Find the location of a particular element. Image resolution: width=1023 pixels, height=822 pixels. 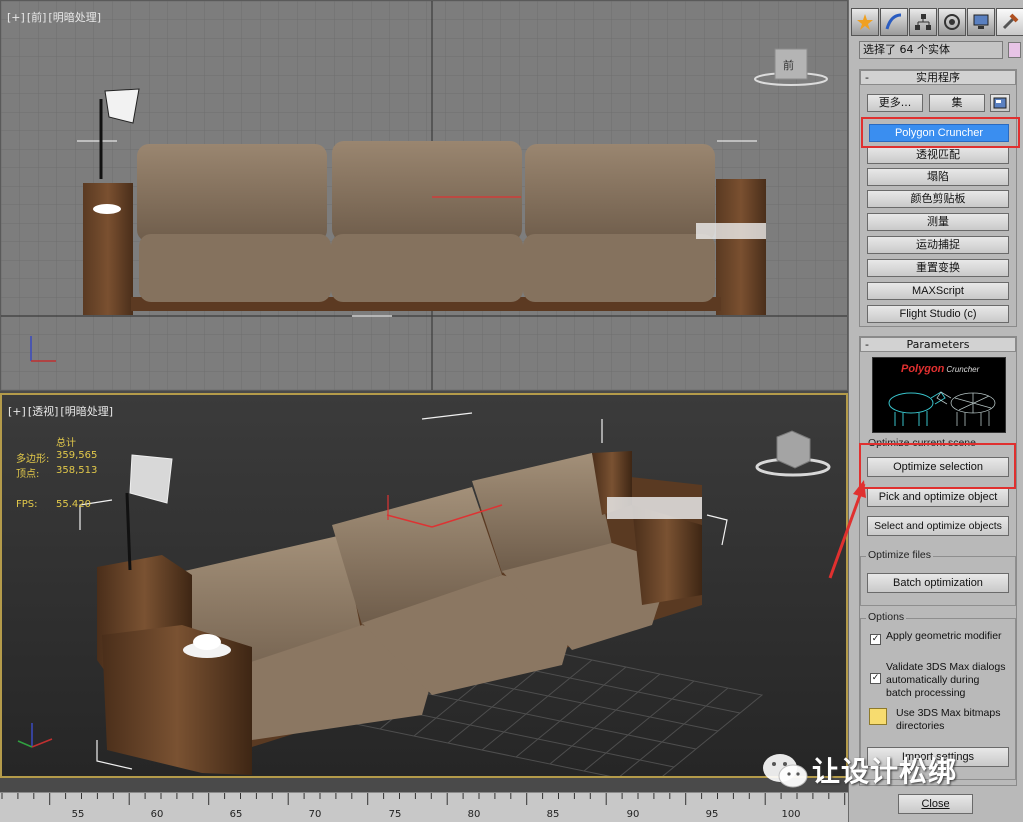

utilities-rollout-header: - 实用程序 is located at coordinates (938, 77).